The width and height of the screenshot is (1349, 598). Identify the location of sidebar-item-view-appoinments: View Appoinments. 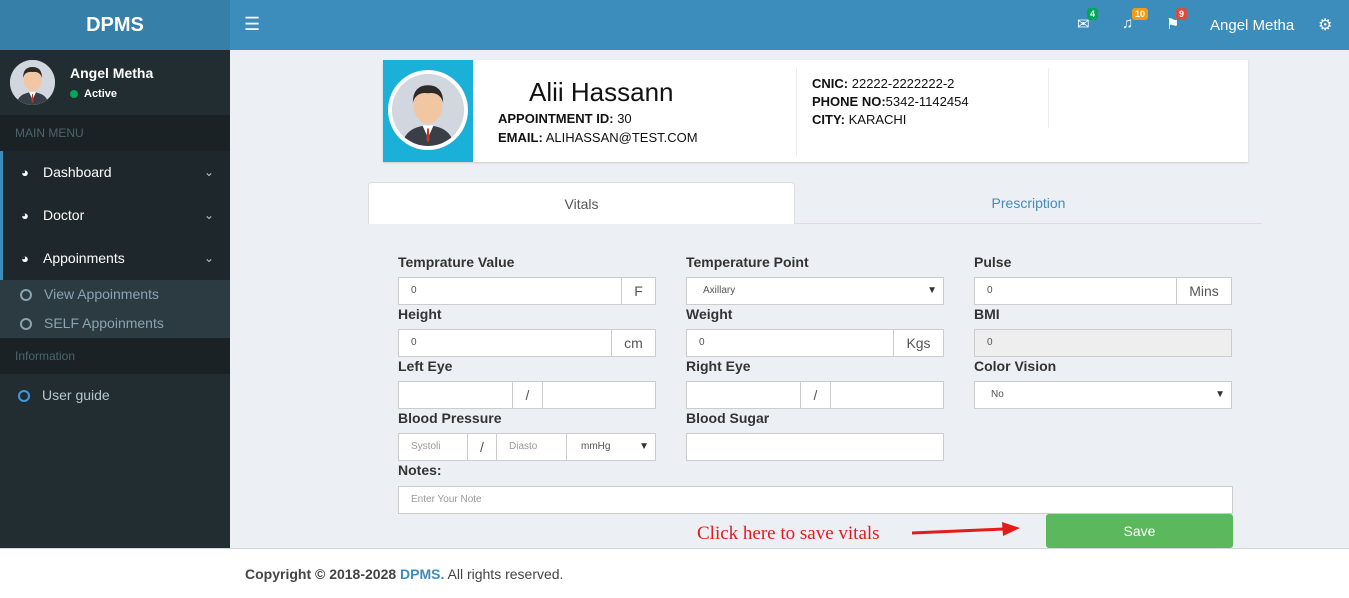
(115, 294).